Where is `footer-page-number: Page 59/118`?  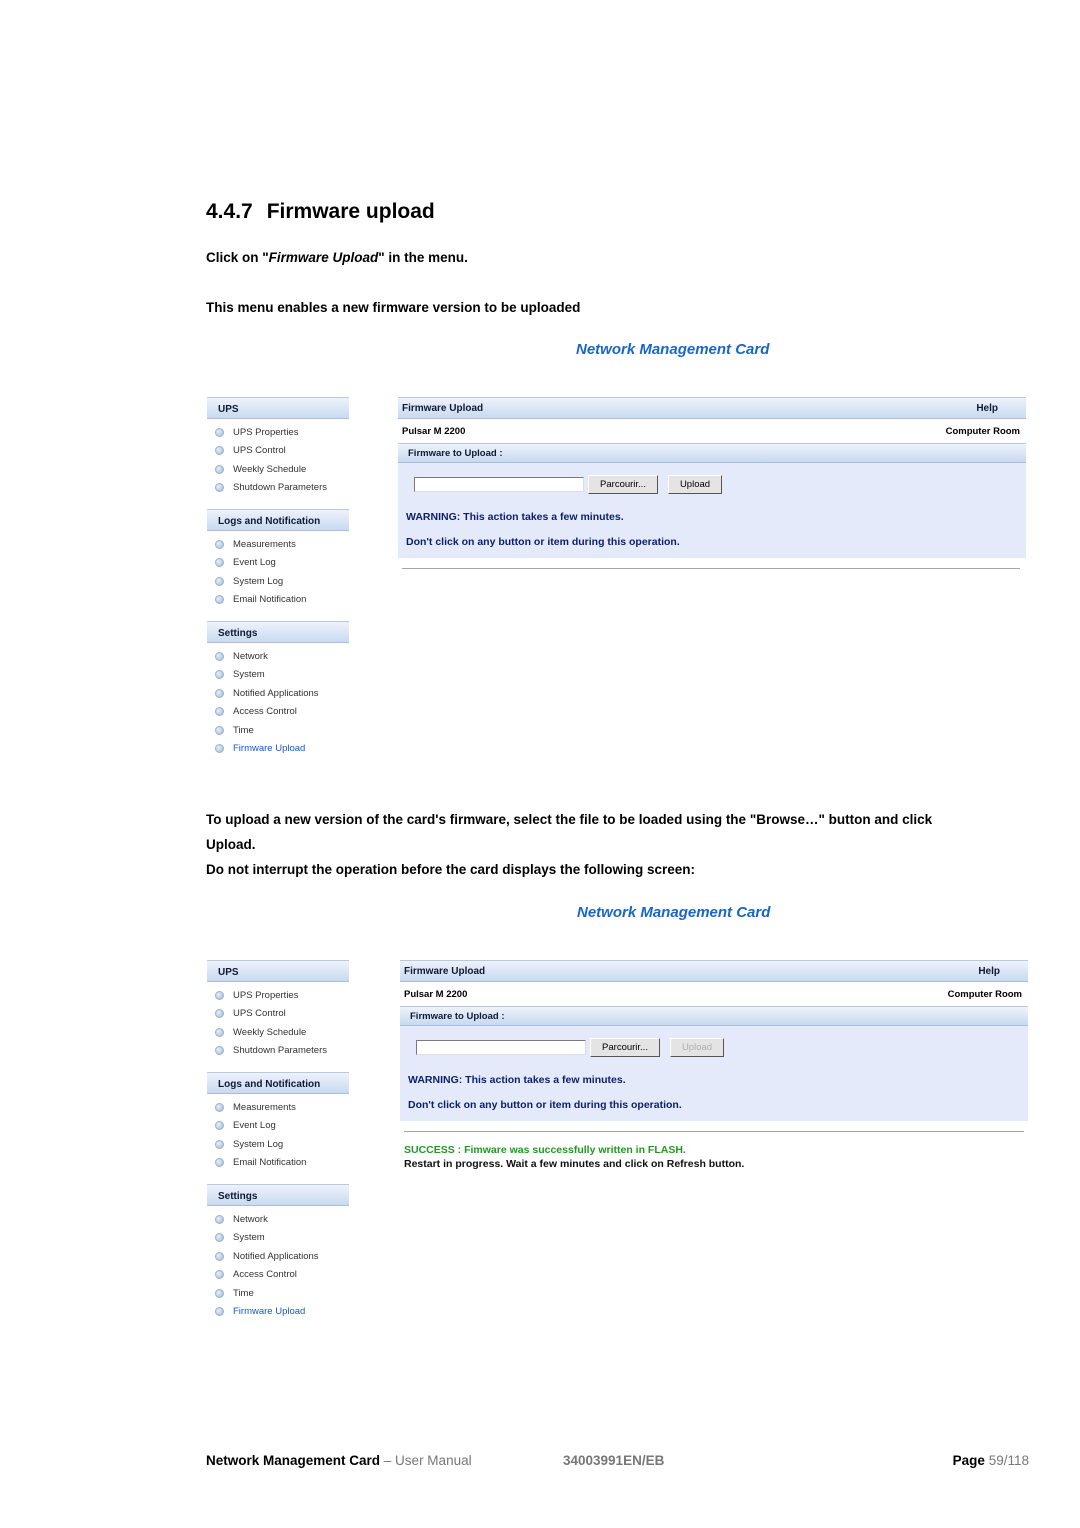
footer-page-number: Page 59/118 is located at coordinates (991, 1460).